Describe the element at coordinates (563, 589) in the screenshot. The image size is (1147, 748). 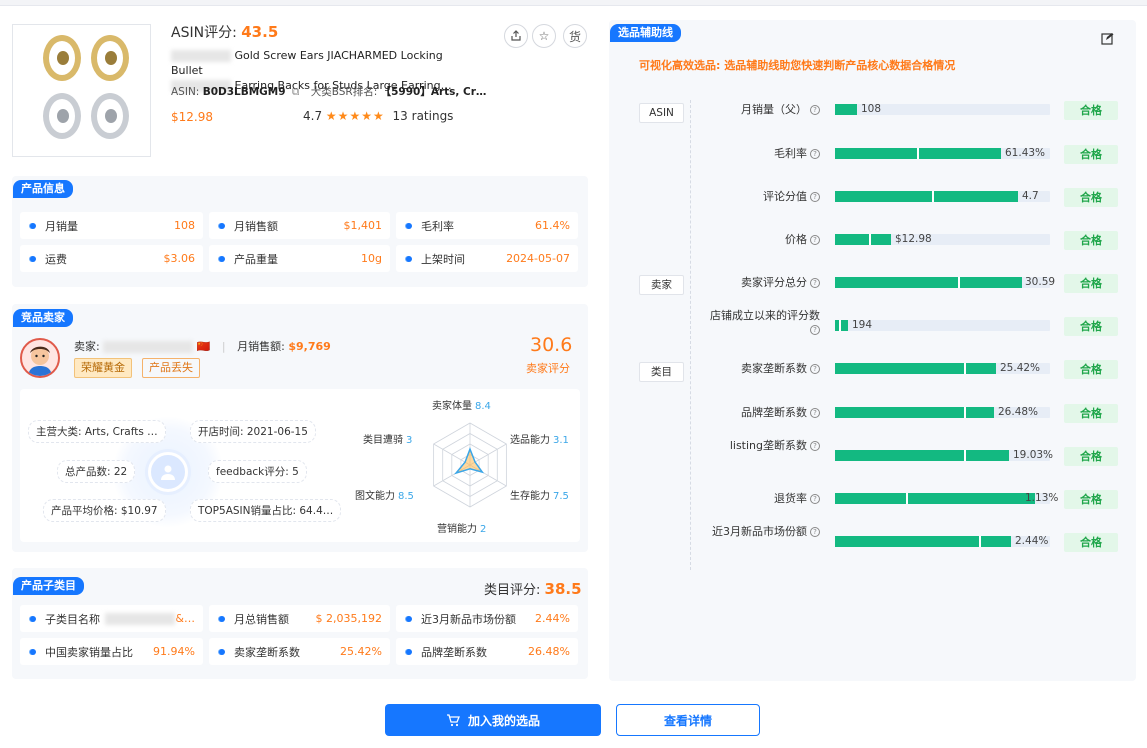
I see `category-score-value: 38.5` at that location.